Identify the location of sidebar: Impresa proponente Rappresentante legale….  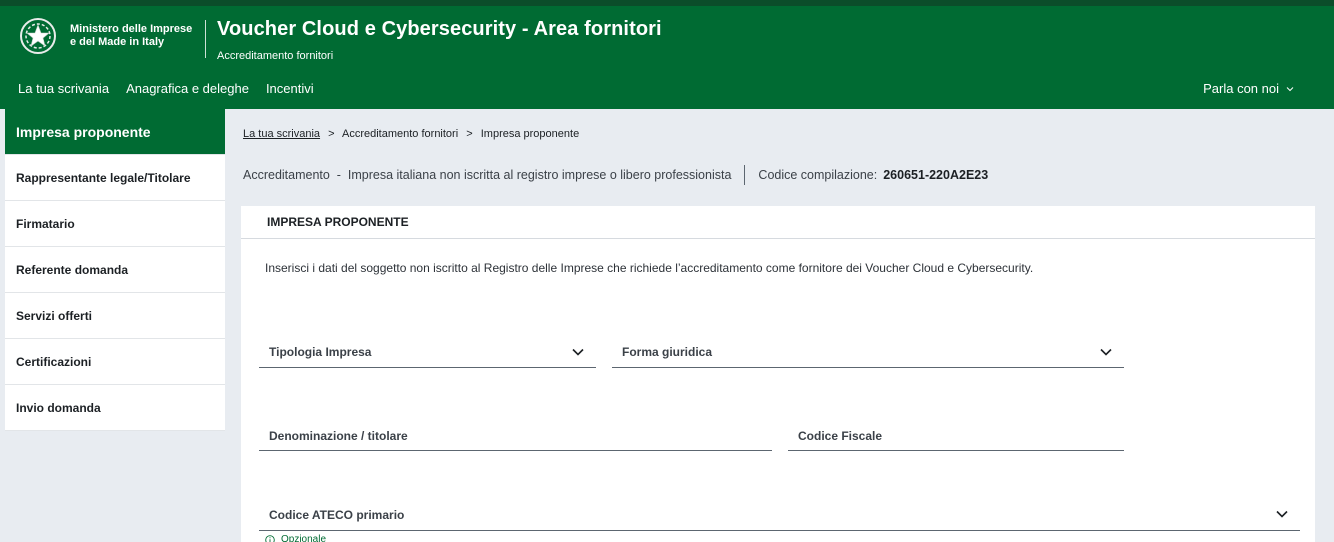
(115, 270).